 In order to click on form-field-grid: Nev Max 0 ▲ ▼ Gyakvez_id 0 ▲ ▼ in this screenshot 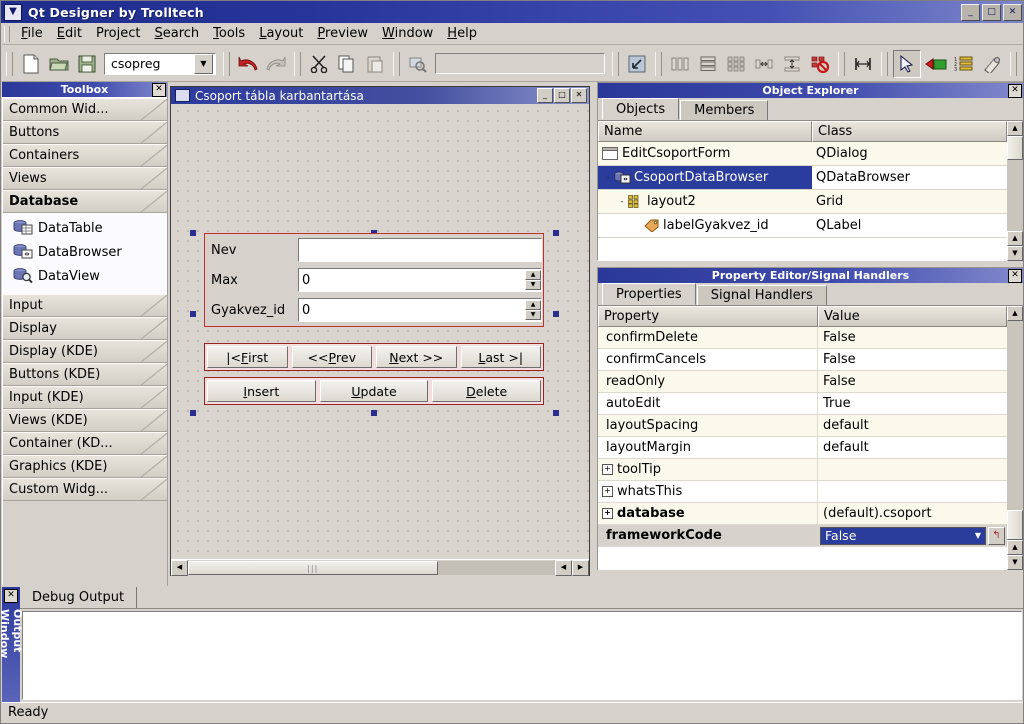, I will do `click(374, 280)`.